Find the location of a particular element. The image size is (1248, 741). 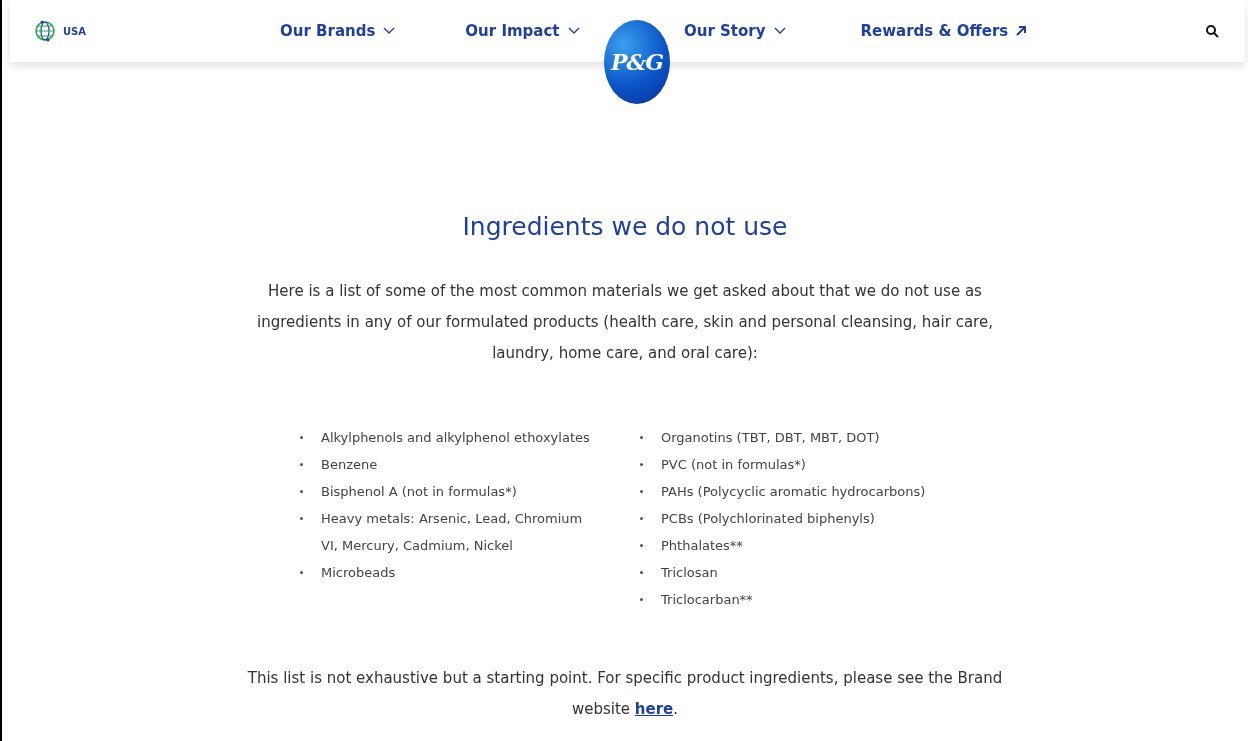

list-item-text: Microbeads is located at coordinates (358, 572).